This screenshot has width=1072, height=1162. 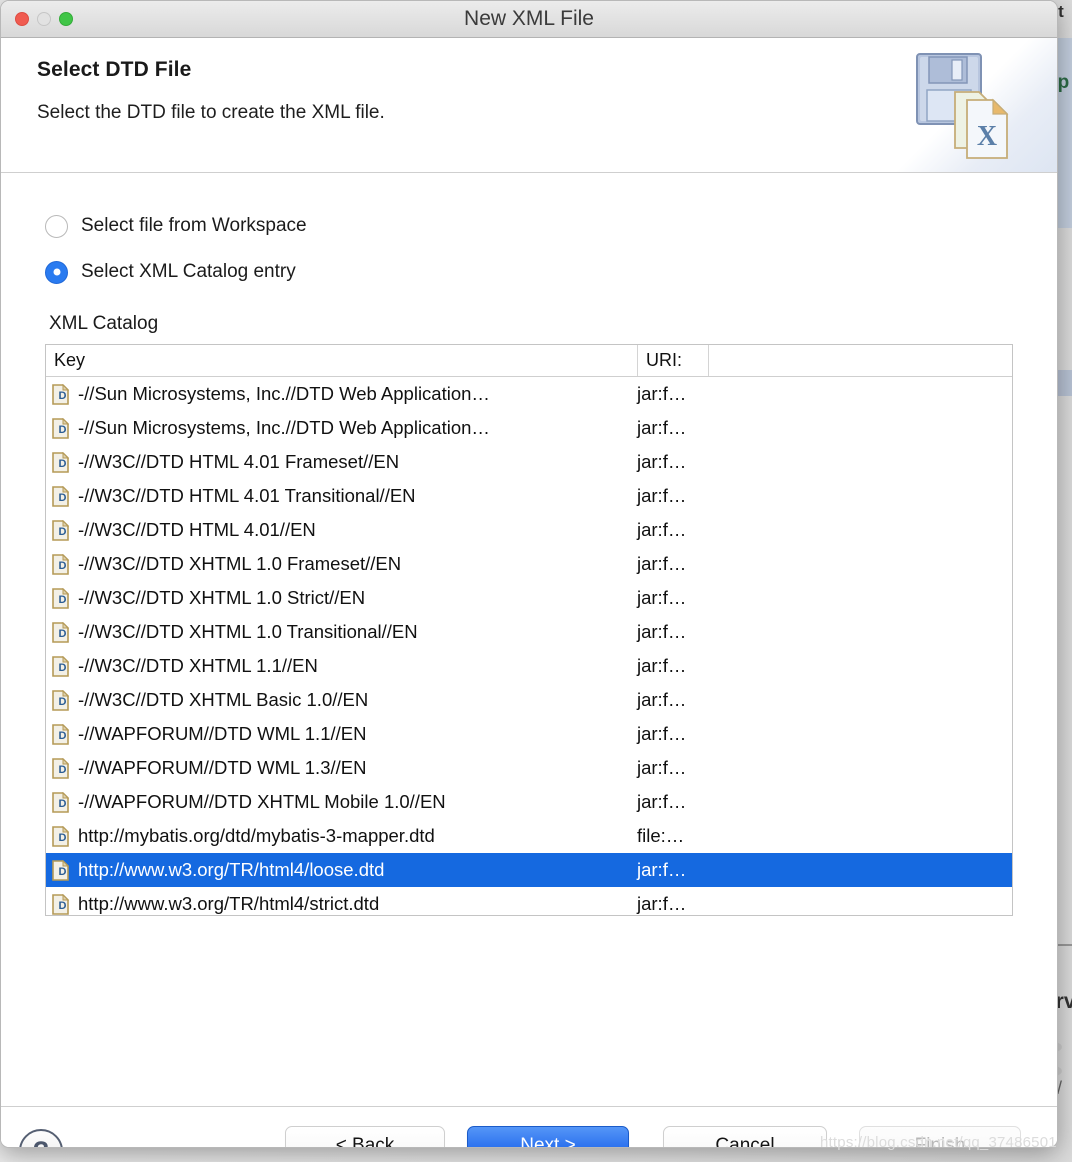 What do you see at coordinates (344, 802) in the screenshot?
I see `cell-key: D -//WAPFORUM//DTD XHTML Mobile 1.0//EN` at bounding box center [344, 802].